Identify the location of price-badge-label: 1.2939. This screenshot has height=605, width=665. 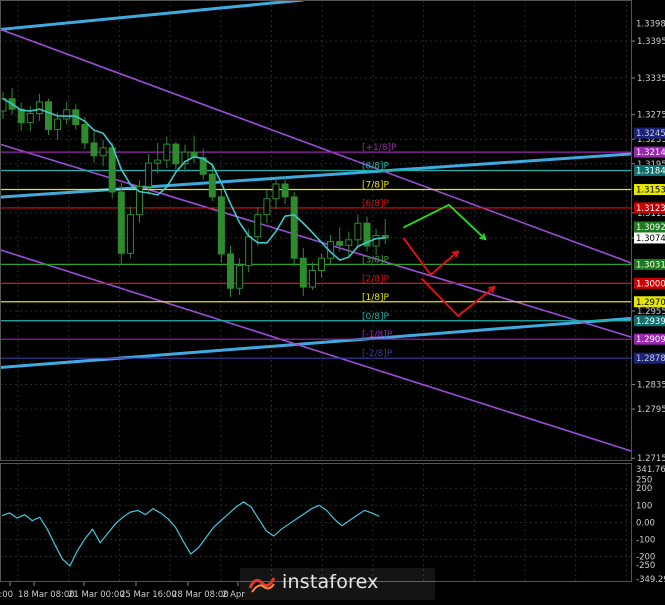
(650, 322).